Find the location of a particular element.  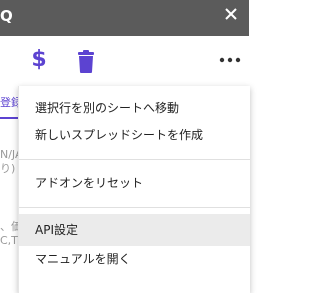

trash-icon is located at coordinates (86, 62).